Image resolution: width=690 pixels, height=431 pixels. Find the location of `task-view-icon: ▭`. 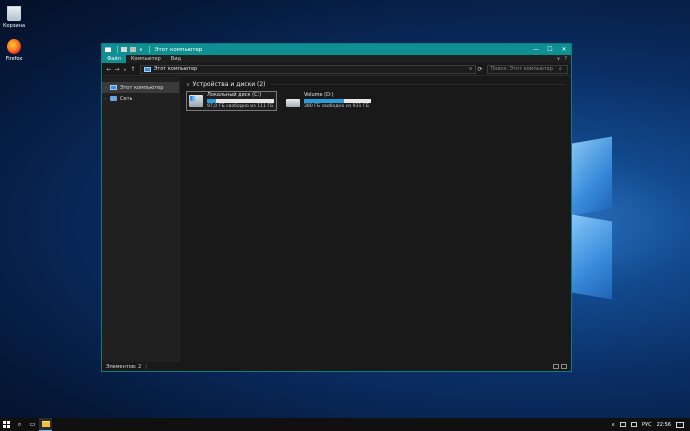

task-view-icon: ▭ is located at coordinates (32, 424).